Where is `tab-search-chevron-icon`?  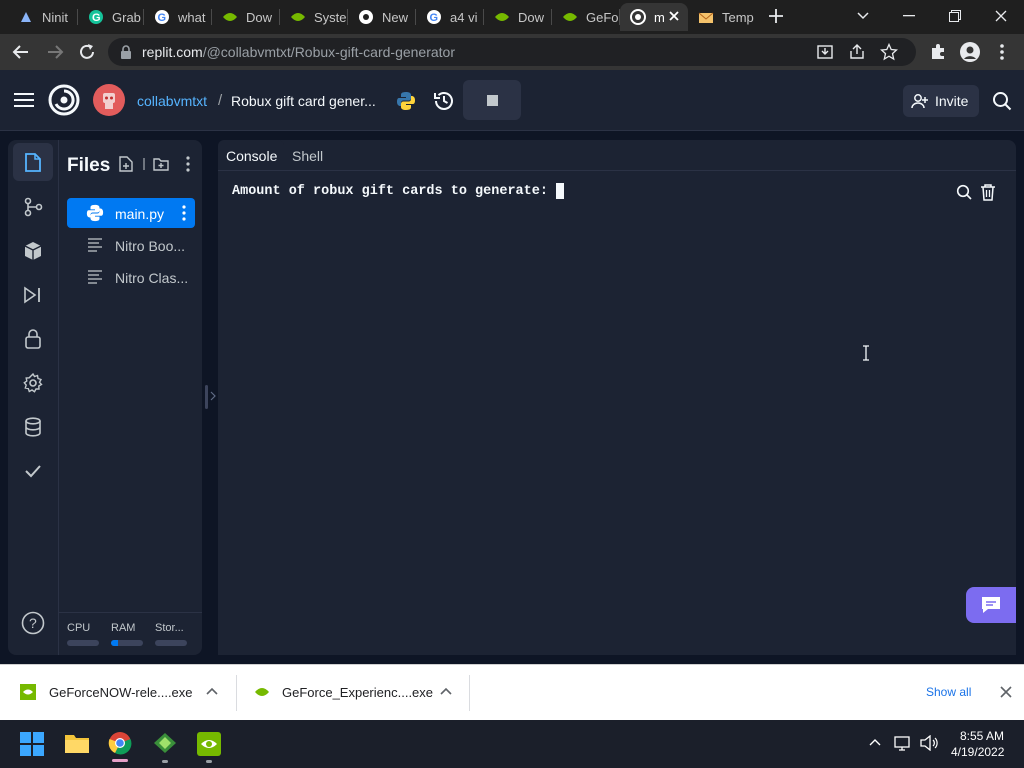
tab-search-chevron-icon is located at coordinates (863, 16).